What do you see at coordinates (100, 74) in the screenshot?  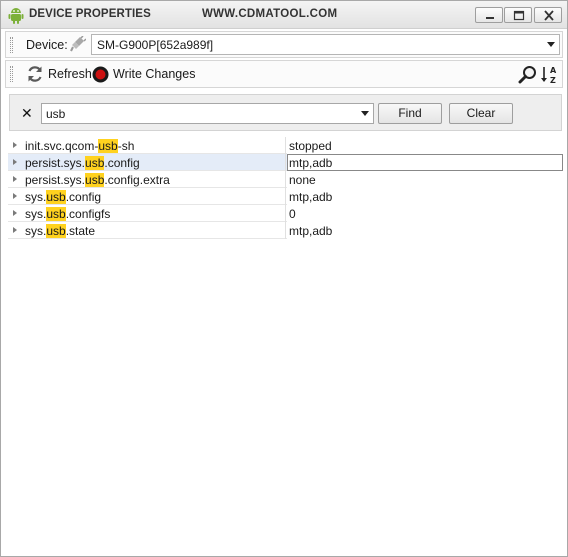 I see `record-icon` at bounding box center [100, 74].